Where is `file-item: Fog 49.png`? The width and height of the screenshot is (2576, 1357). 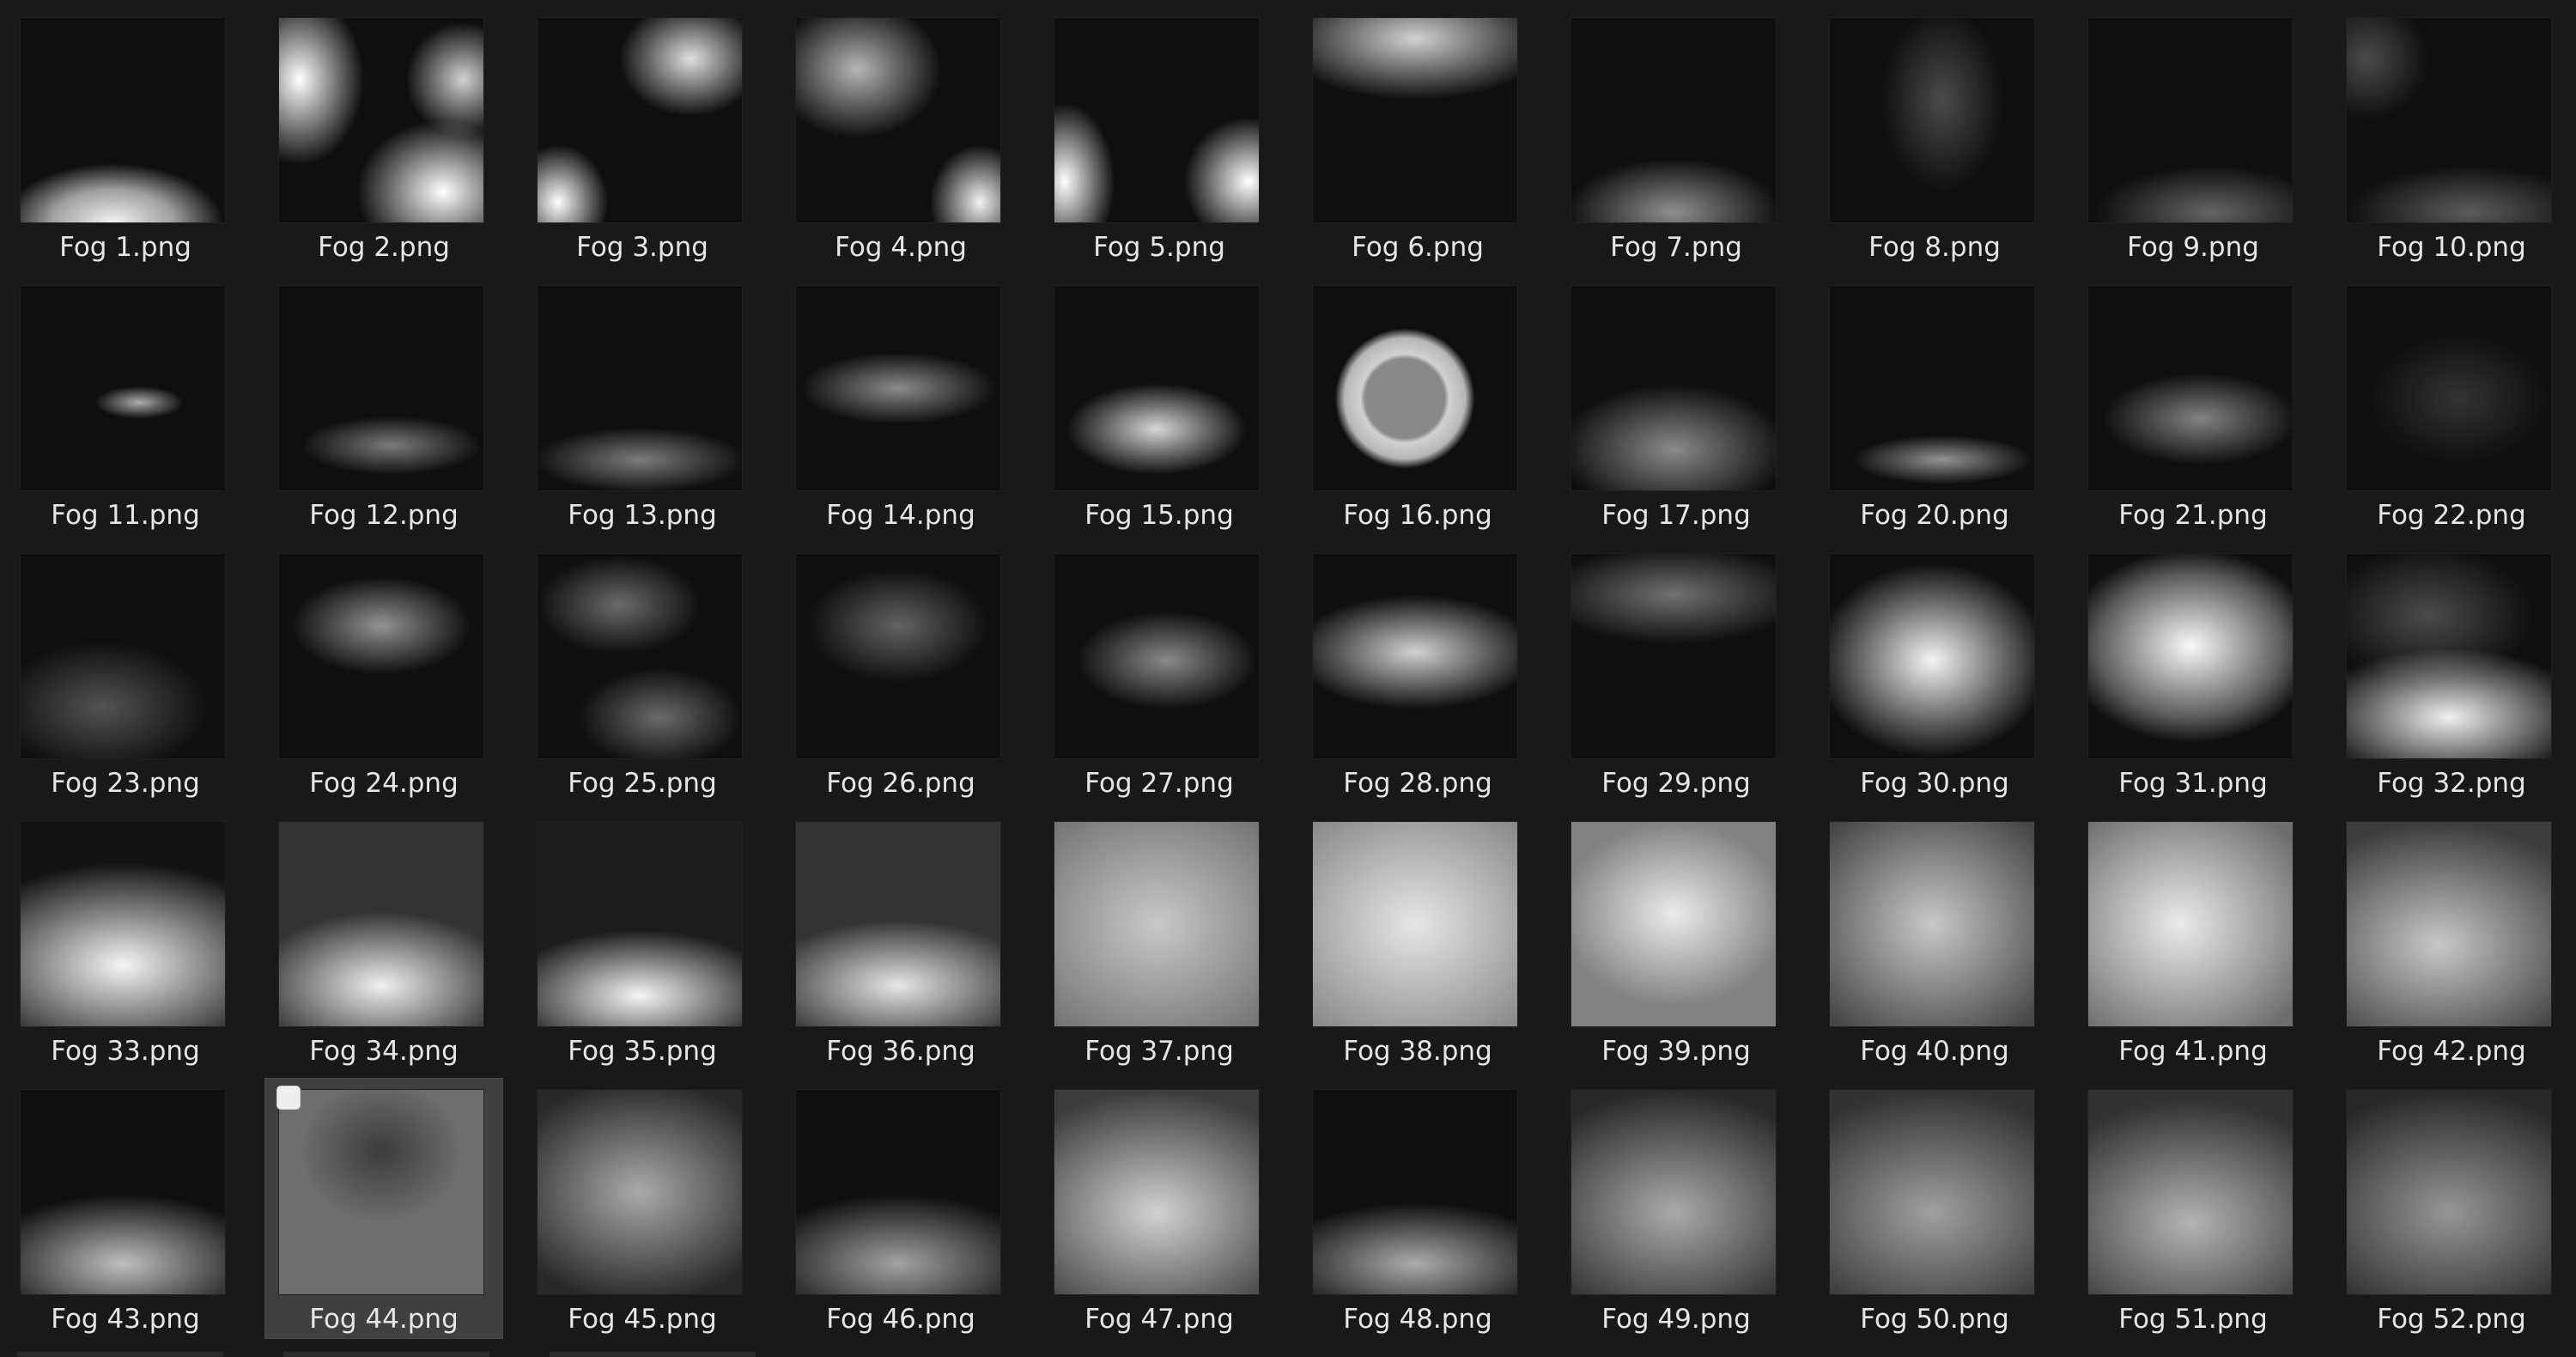 file-item: Fog 49.png is located at coordinates (1676, 1209).